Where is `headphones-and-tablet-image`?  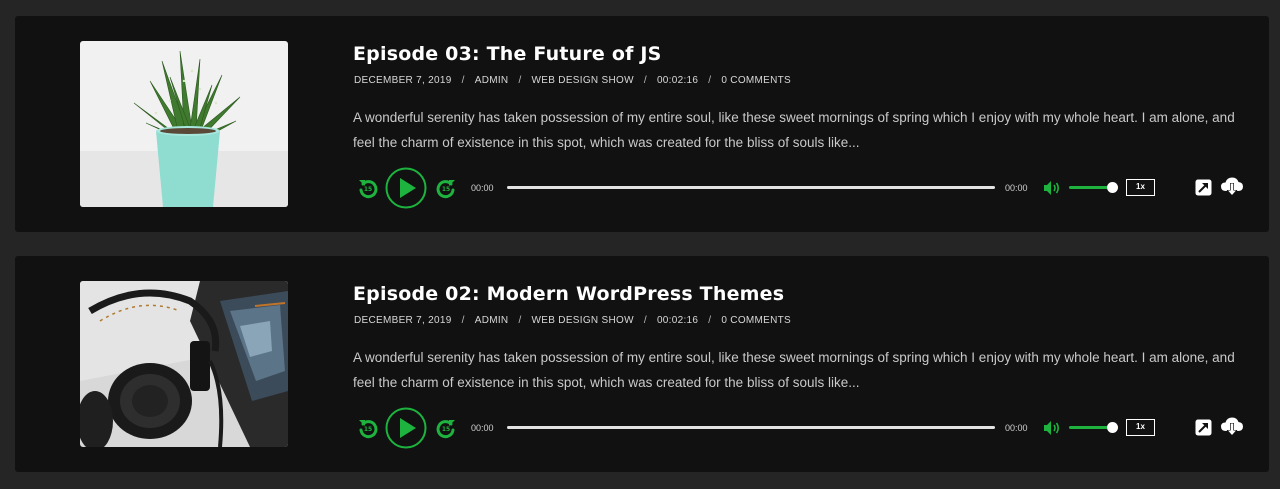 headphones-and-tablet-image is located at coordinates (184, 364).